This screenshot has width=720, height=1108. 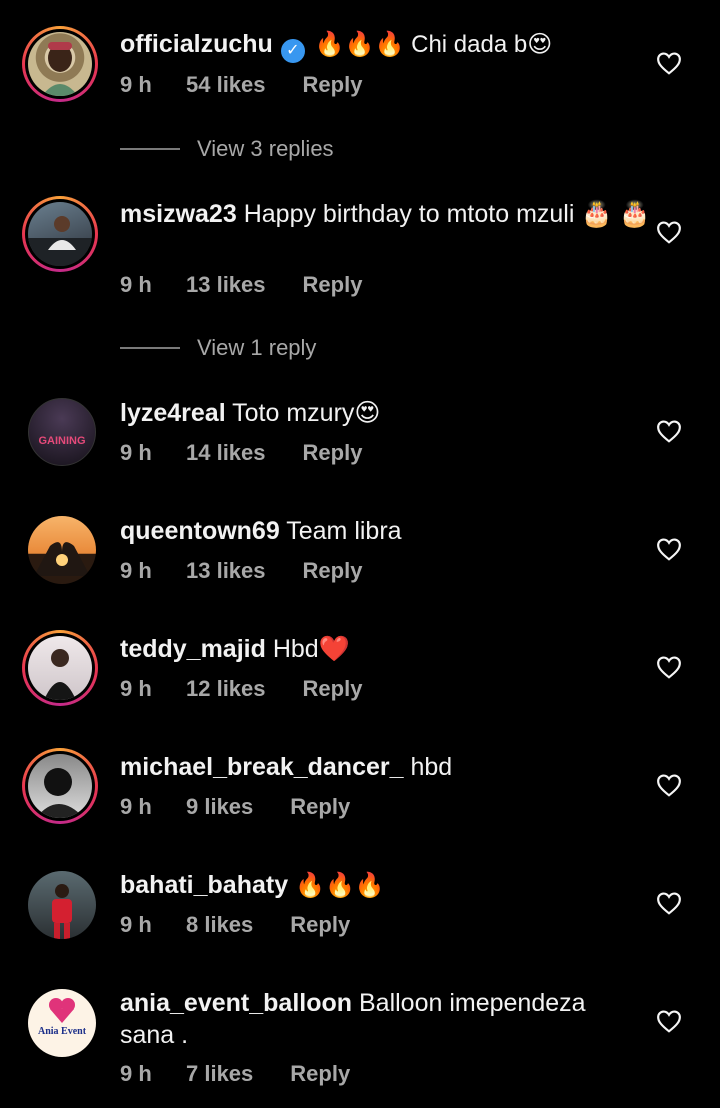 I want to click on comment-meta: 9 h 12 likes Reply, so click(x=241, y=689).